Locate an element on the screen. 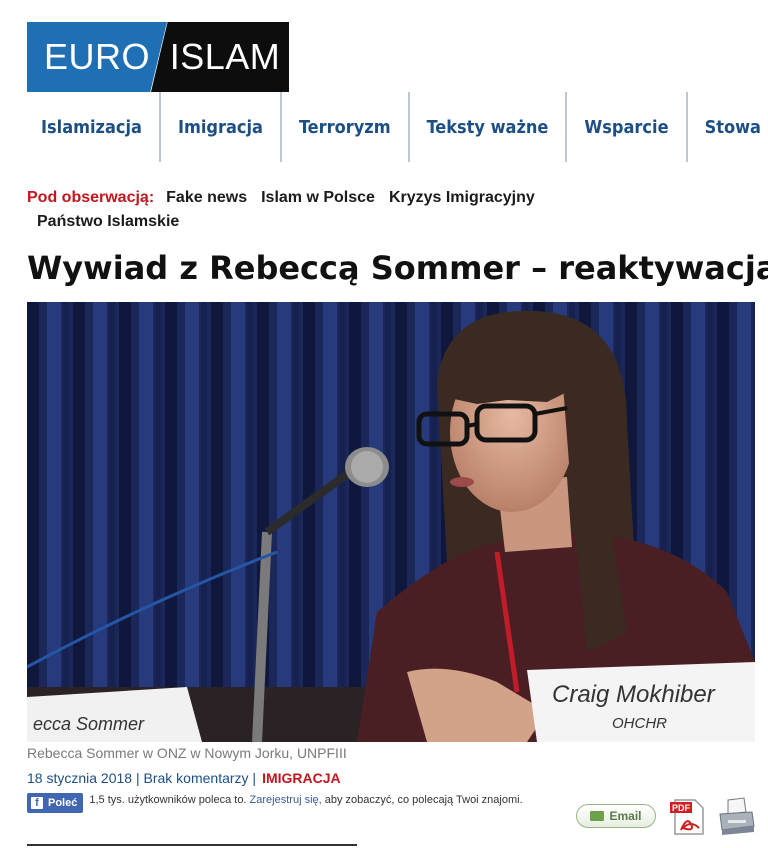 The image size is (768, 848). printer-icon is located at coordinates (737, 816).